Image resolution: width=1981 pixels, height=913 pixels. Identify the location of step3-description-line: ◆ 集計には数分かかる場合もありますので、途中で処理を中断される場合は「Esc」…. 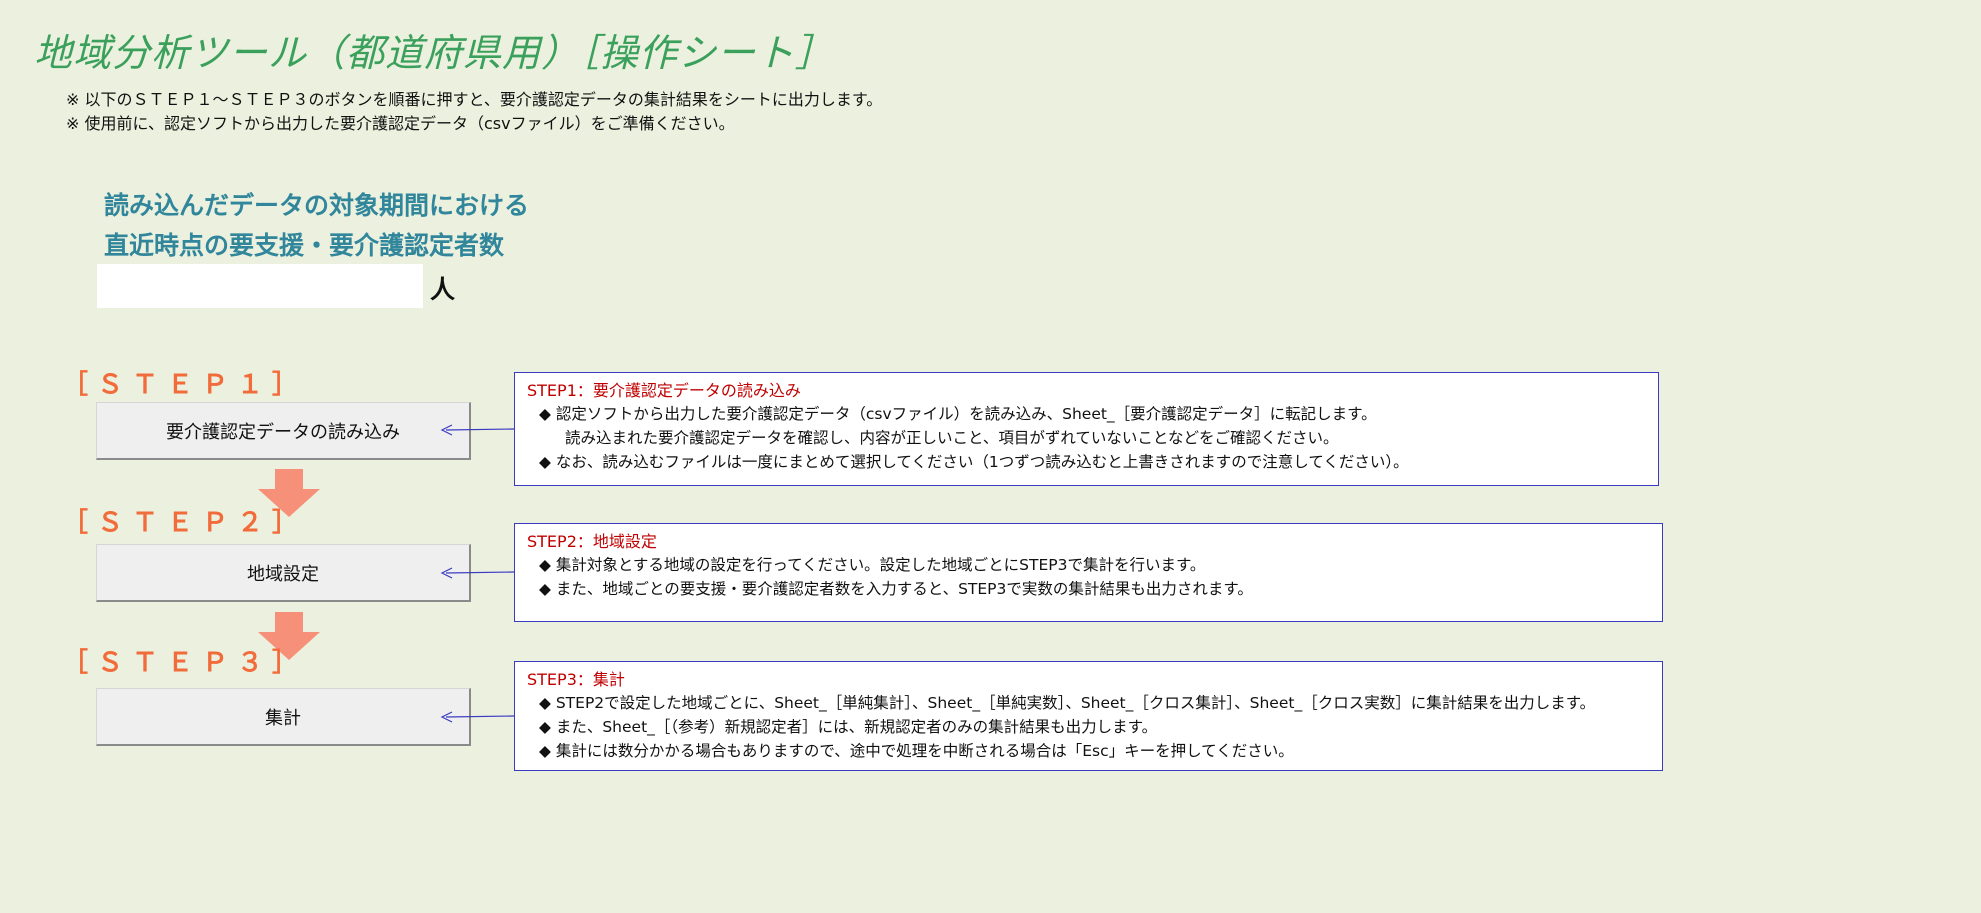
(916, 751).